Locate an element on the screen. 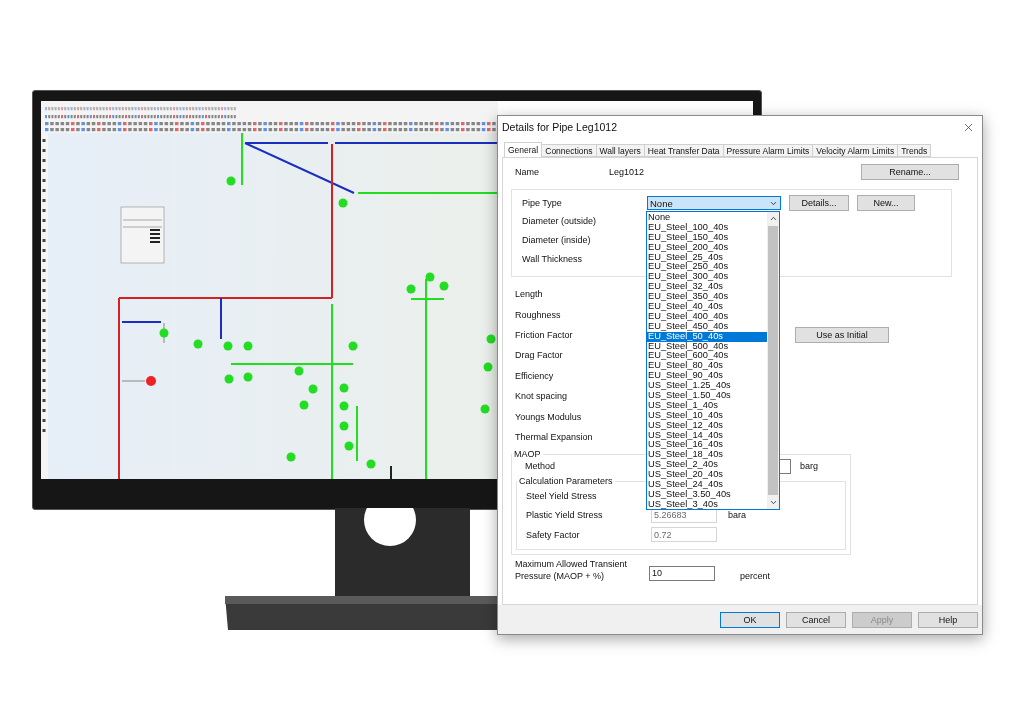 The height and width of the screenshot is (721, 1009). dialog-button: Cancel is located at coordinates (816, 619).